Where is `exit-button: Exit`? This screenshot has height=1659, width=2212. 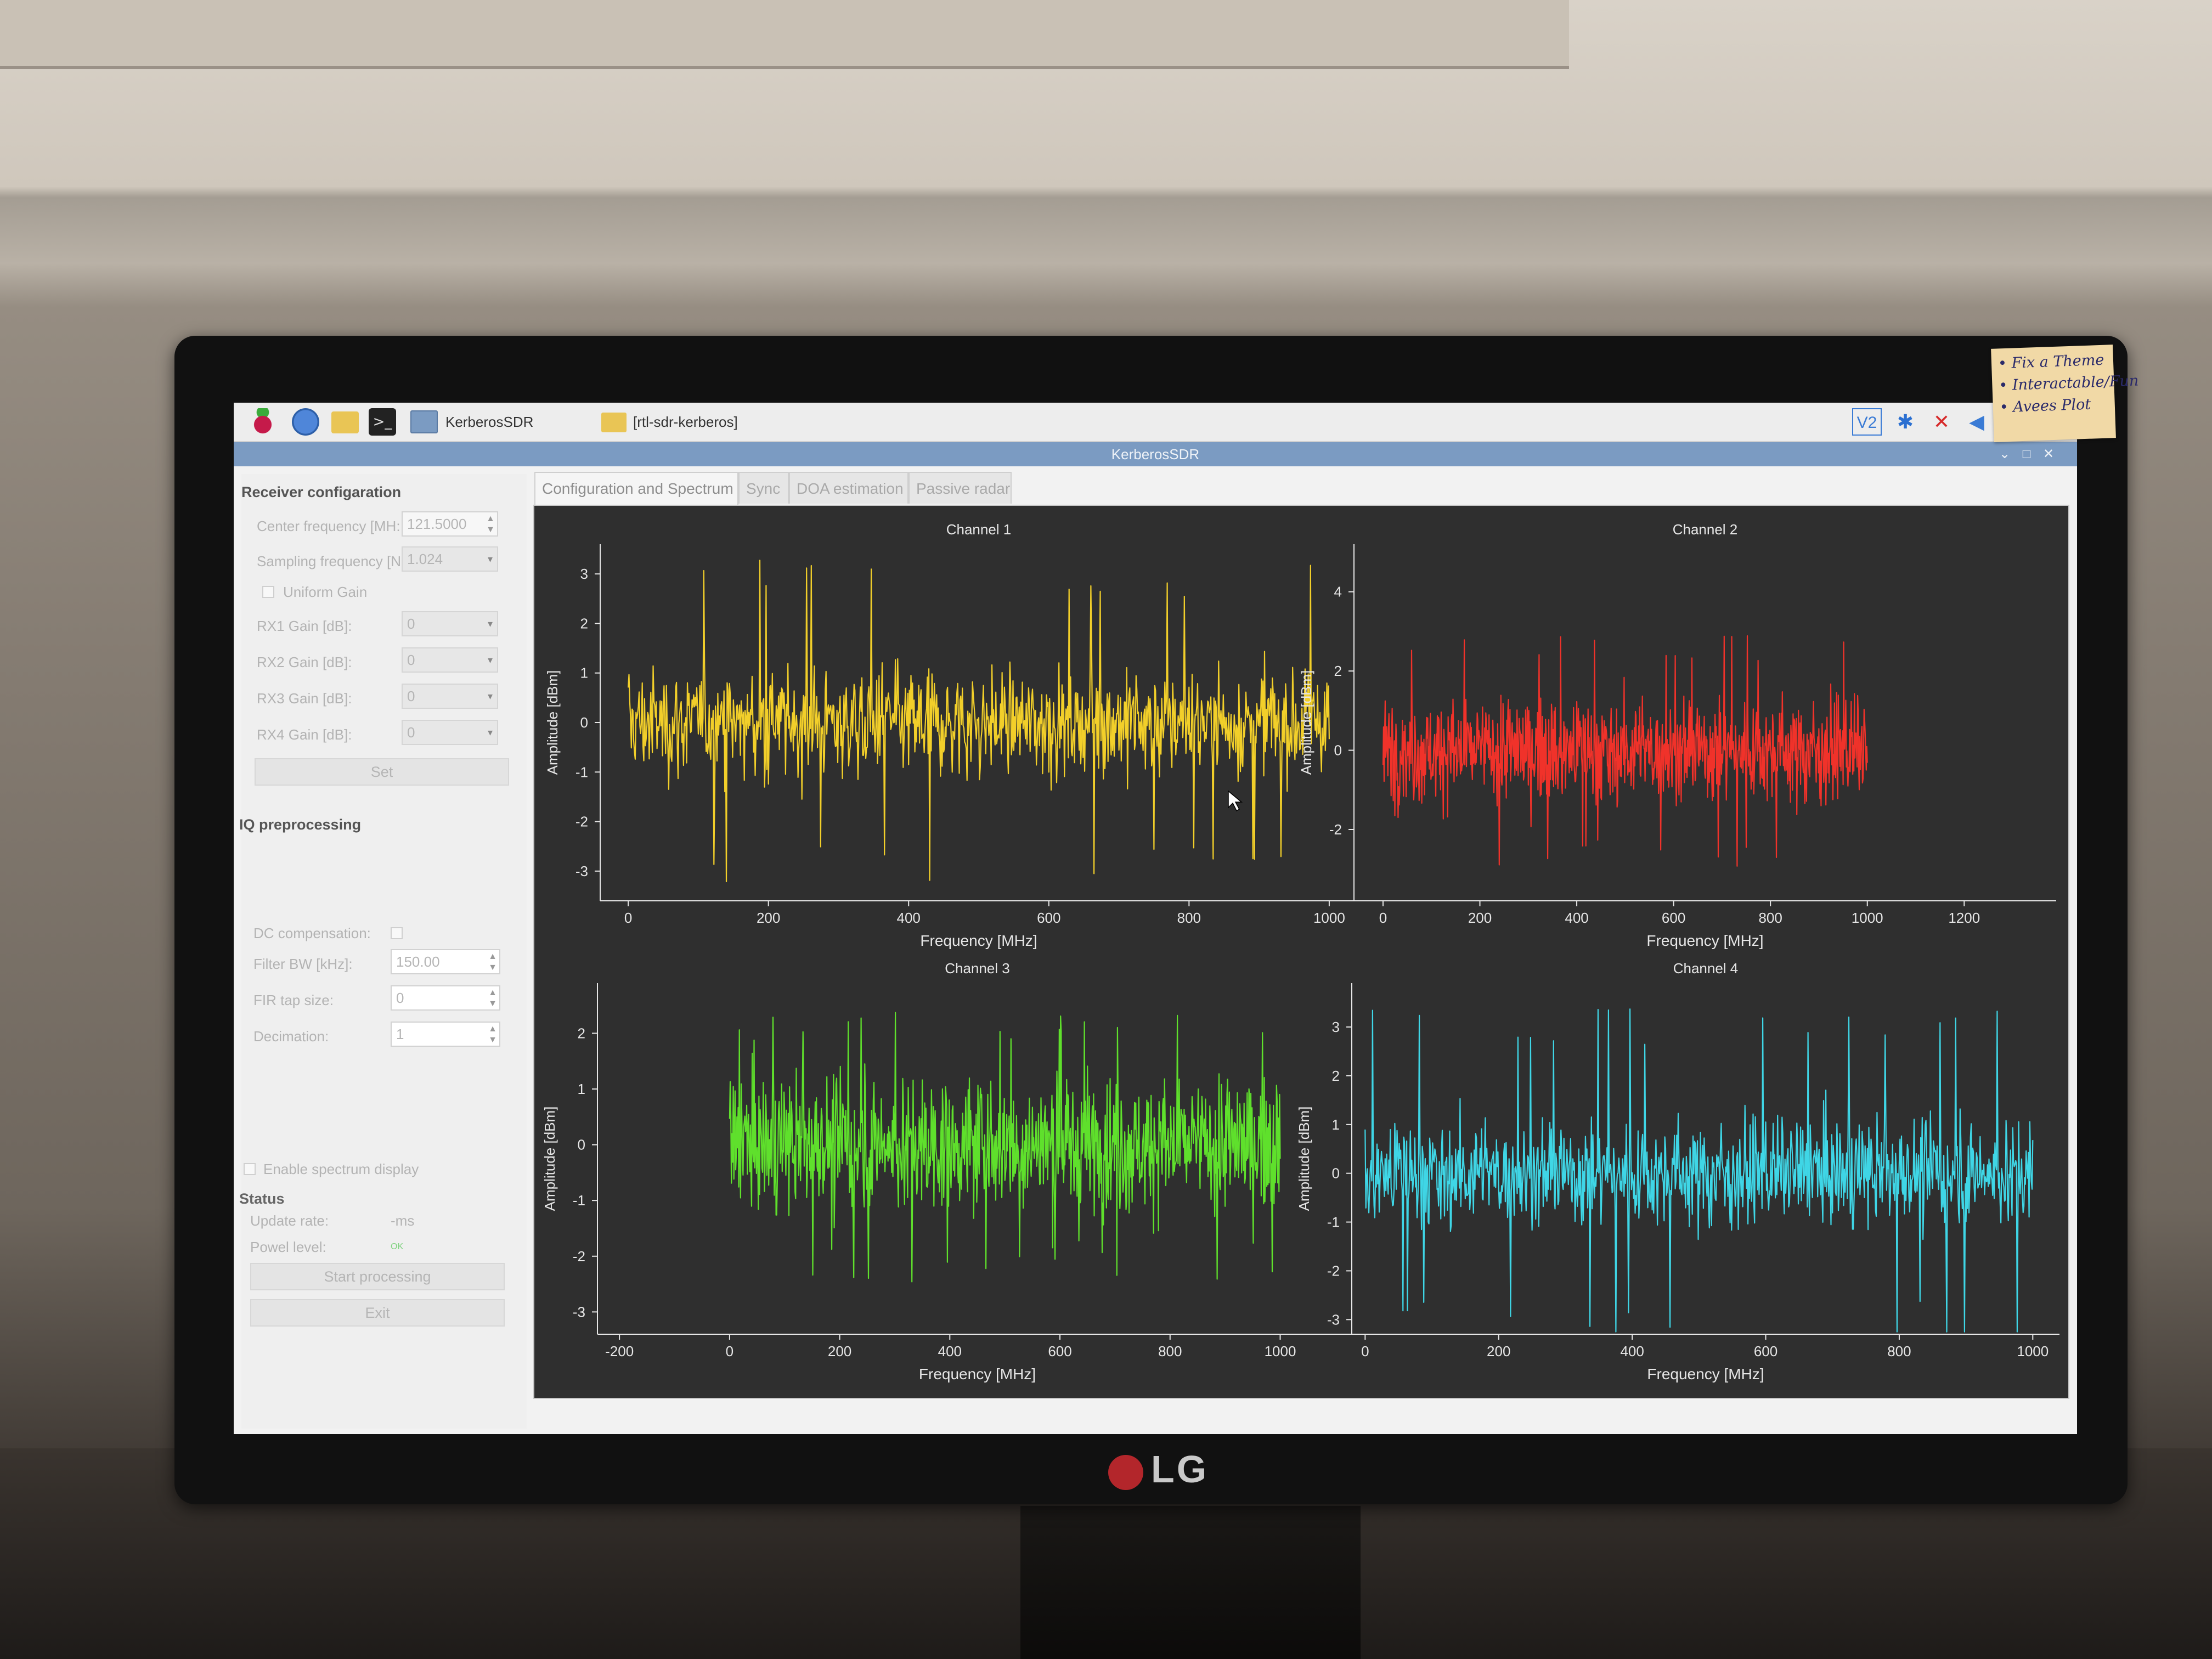
exit-button: Exit is located at coordinates (377, 1313).